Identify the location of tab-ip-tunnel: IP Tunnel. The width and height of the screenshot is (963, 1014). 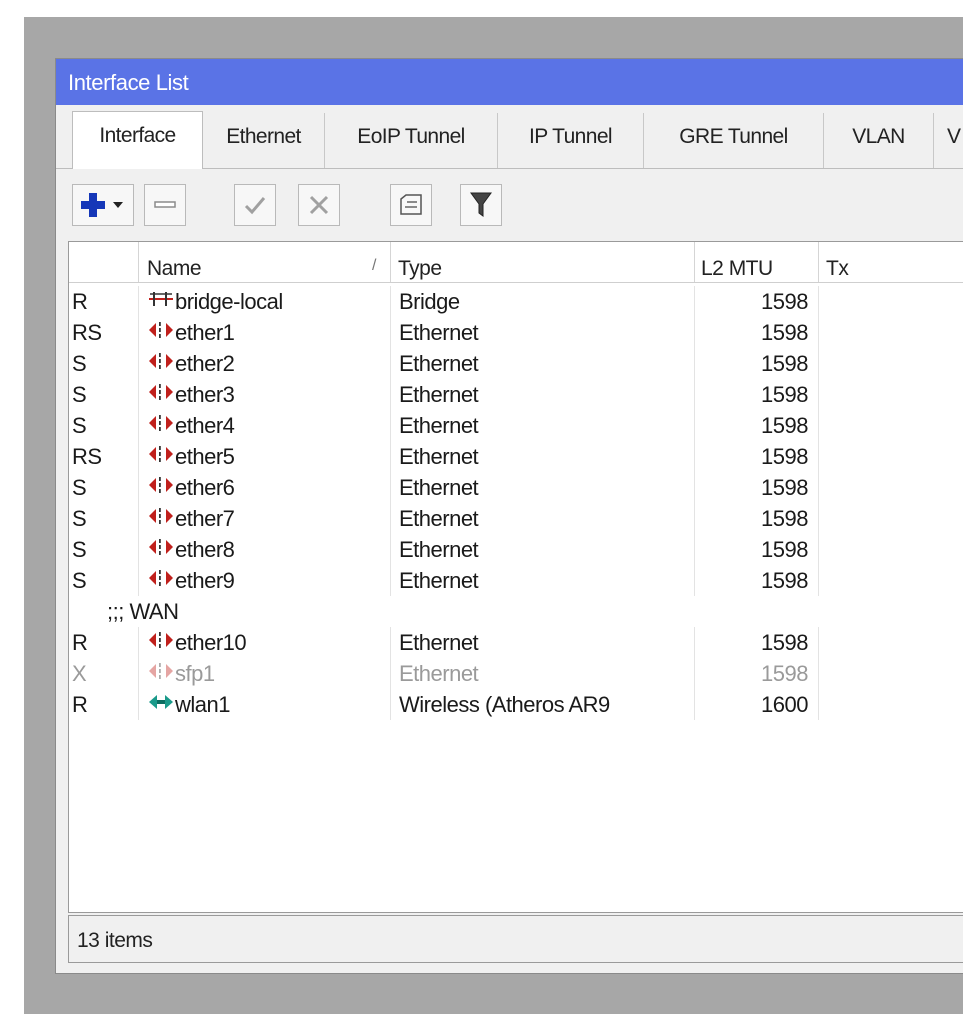
(571, 140).